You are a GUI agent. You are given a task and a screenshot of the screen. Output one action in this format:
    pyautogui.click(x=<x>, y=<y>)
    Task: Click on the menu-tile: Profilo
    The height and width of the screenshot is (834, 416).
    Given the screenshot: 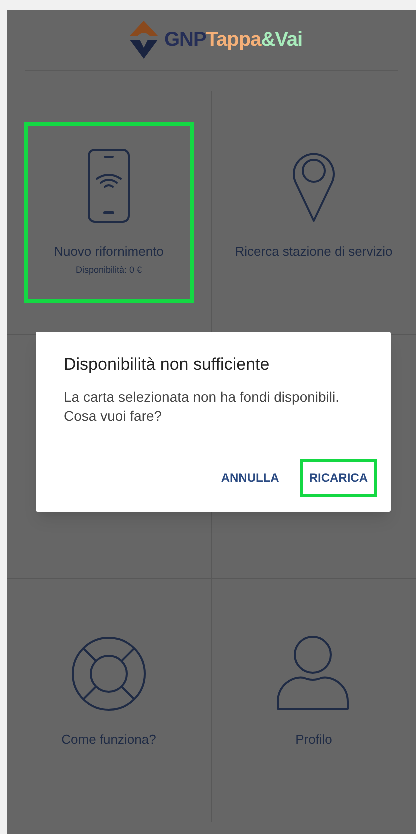 What is the action you would take?
    pyautogui.click(x=314, y=700)
    